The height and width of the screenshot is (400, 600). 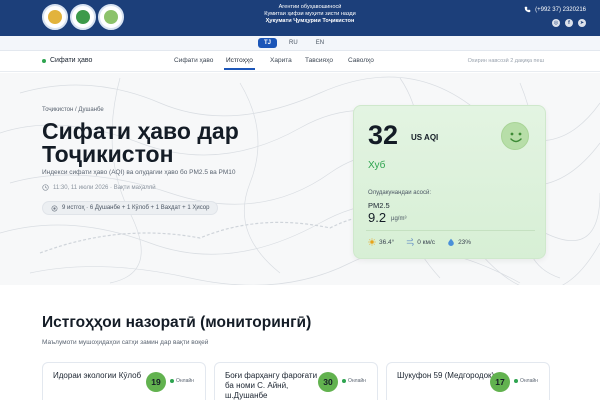 What do you see at coordinates (527, 9) in the screenshot?
I see `phone-icon` at bounding box center [527, 9].